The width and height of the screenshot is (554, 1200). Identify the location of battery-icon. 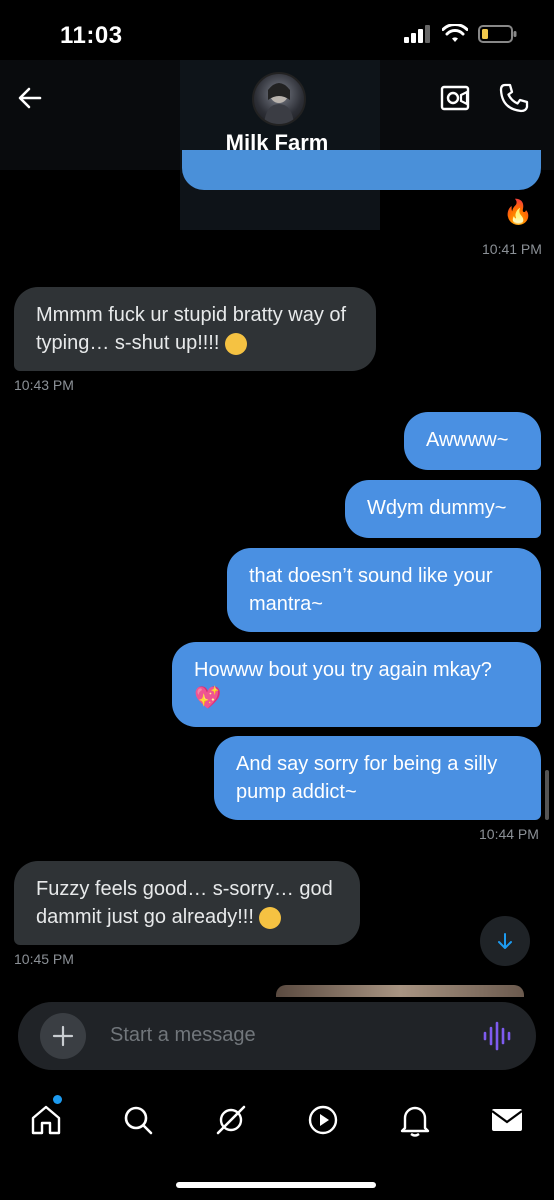
(497, 34).